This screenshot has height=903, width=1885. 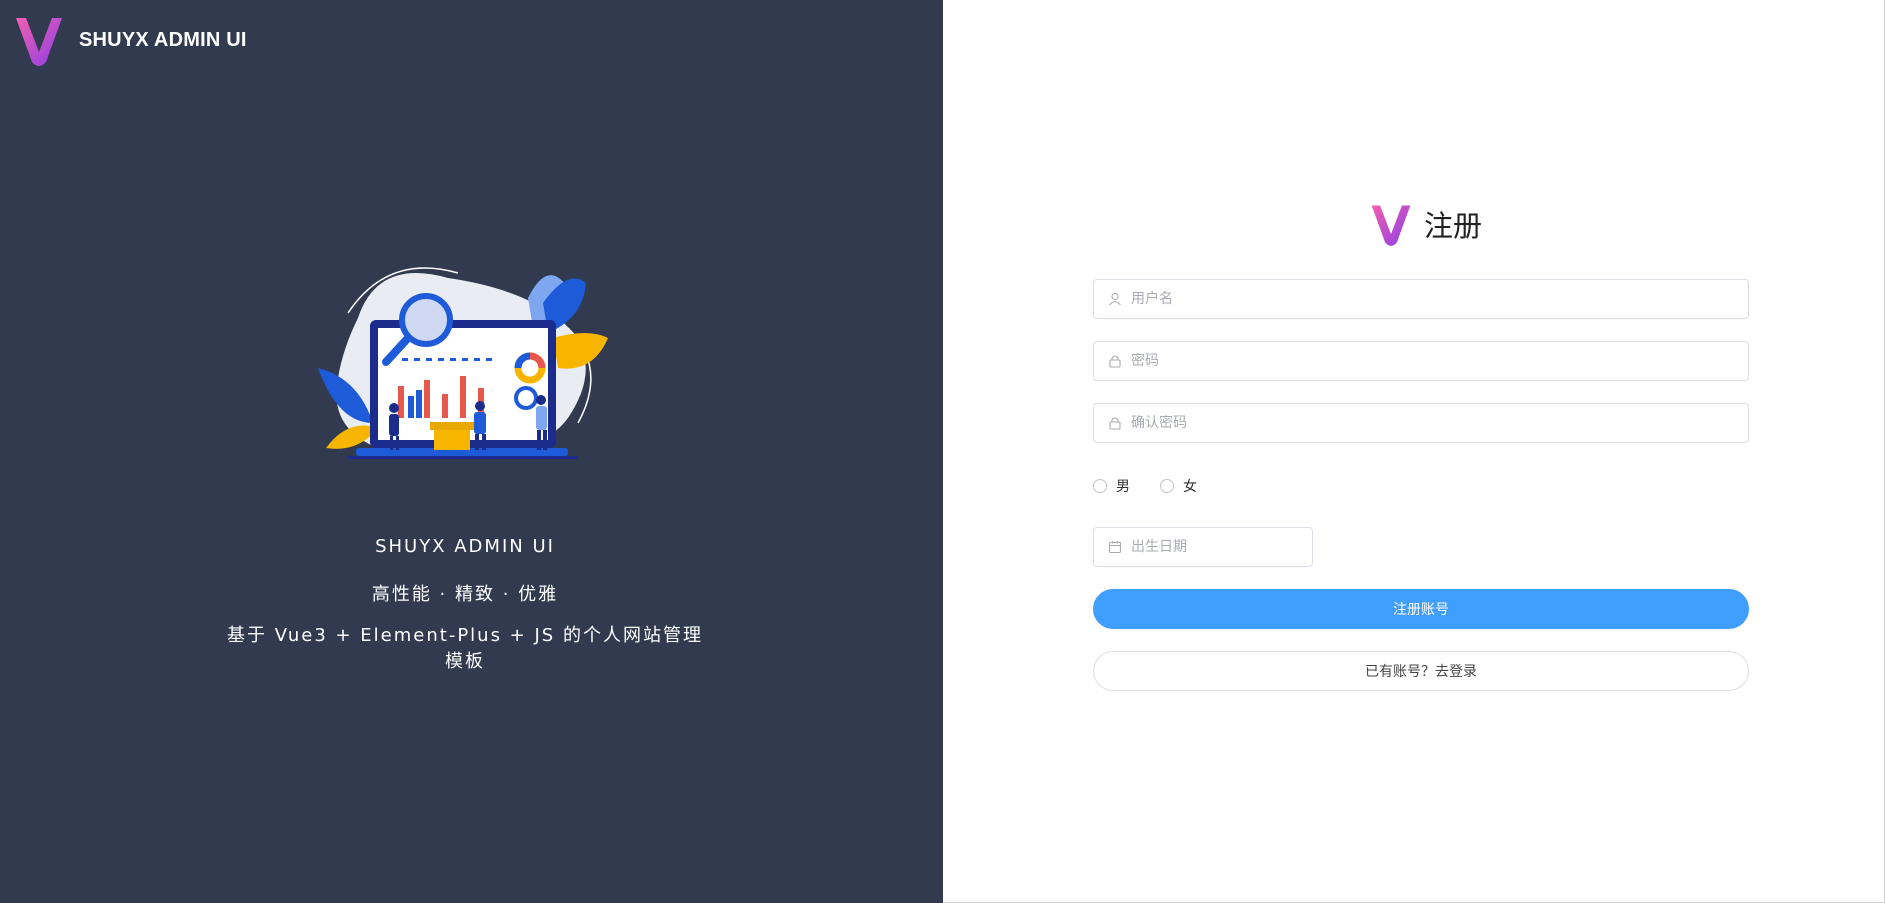 I want to click on calendar-icon, so click(x=1115, y=547).